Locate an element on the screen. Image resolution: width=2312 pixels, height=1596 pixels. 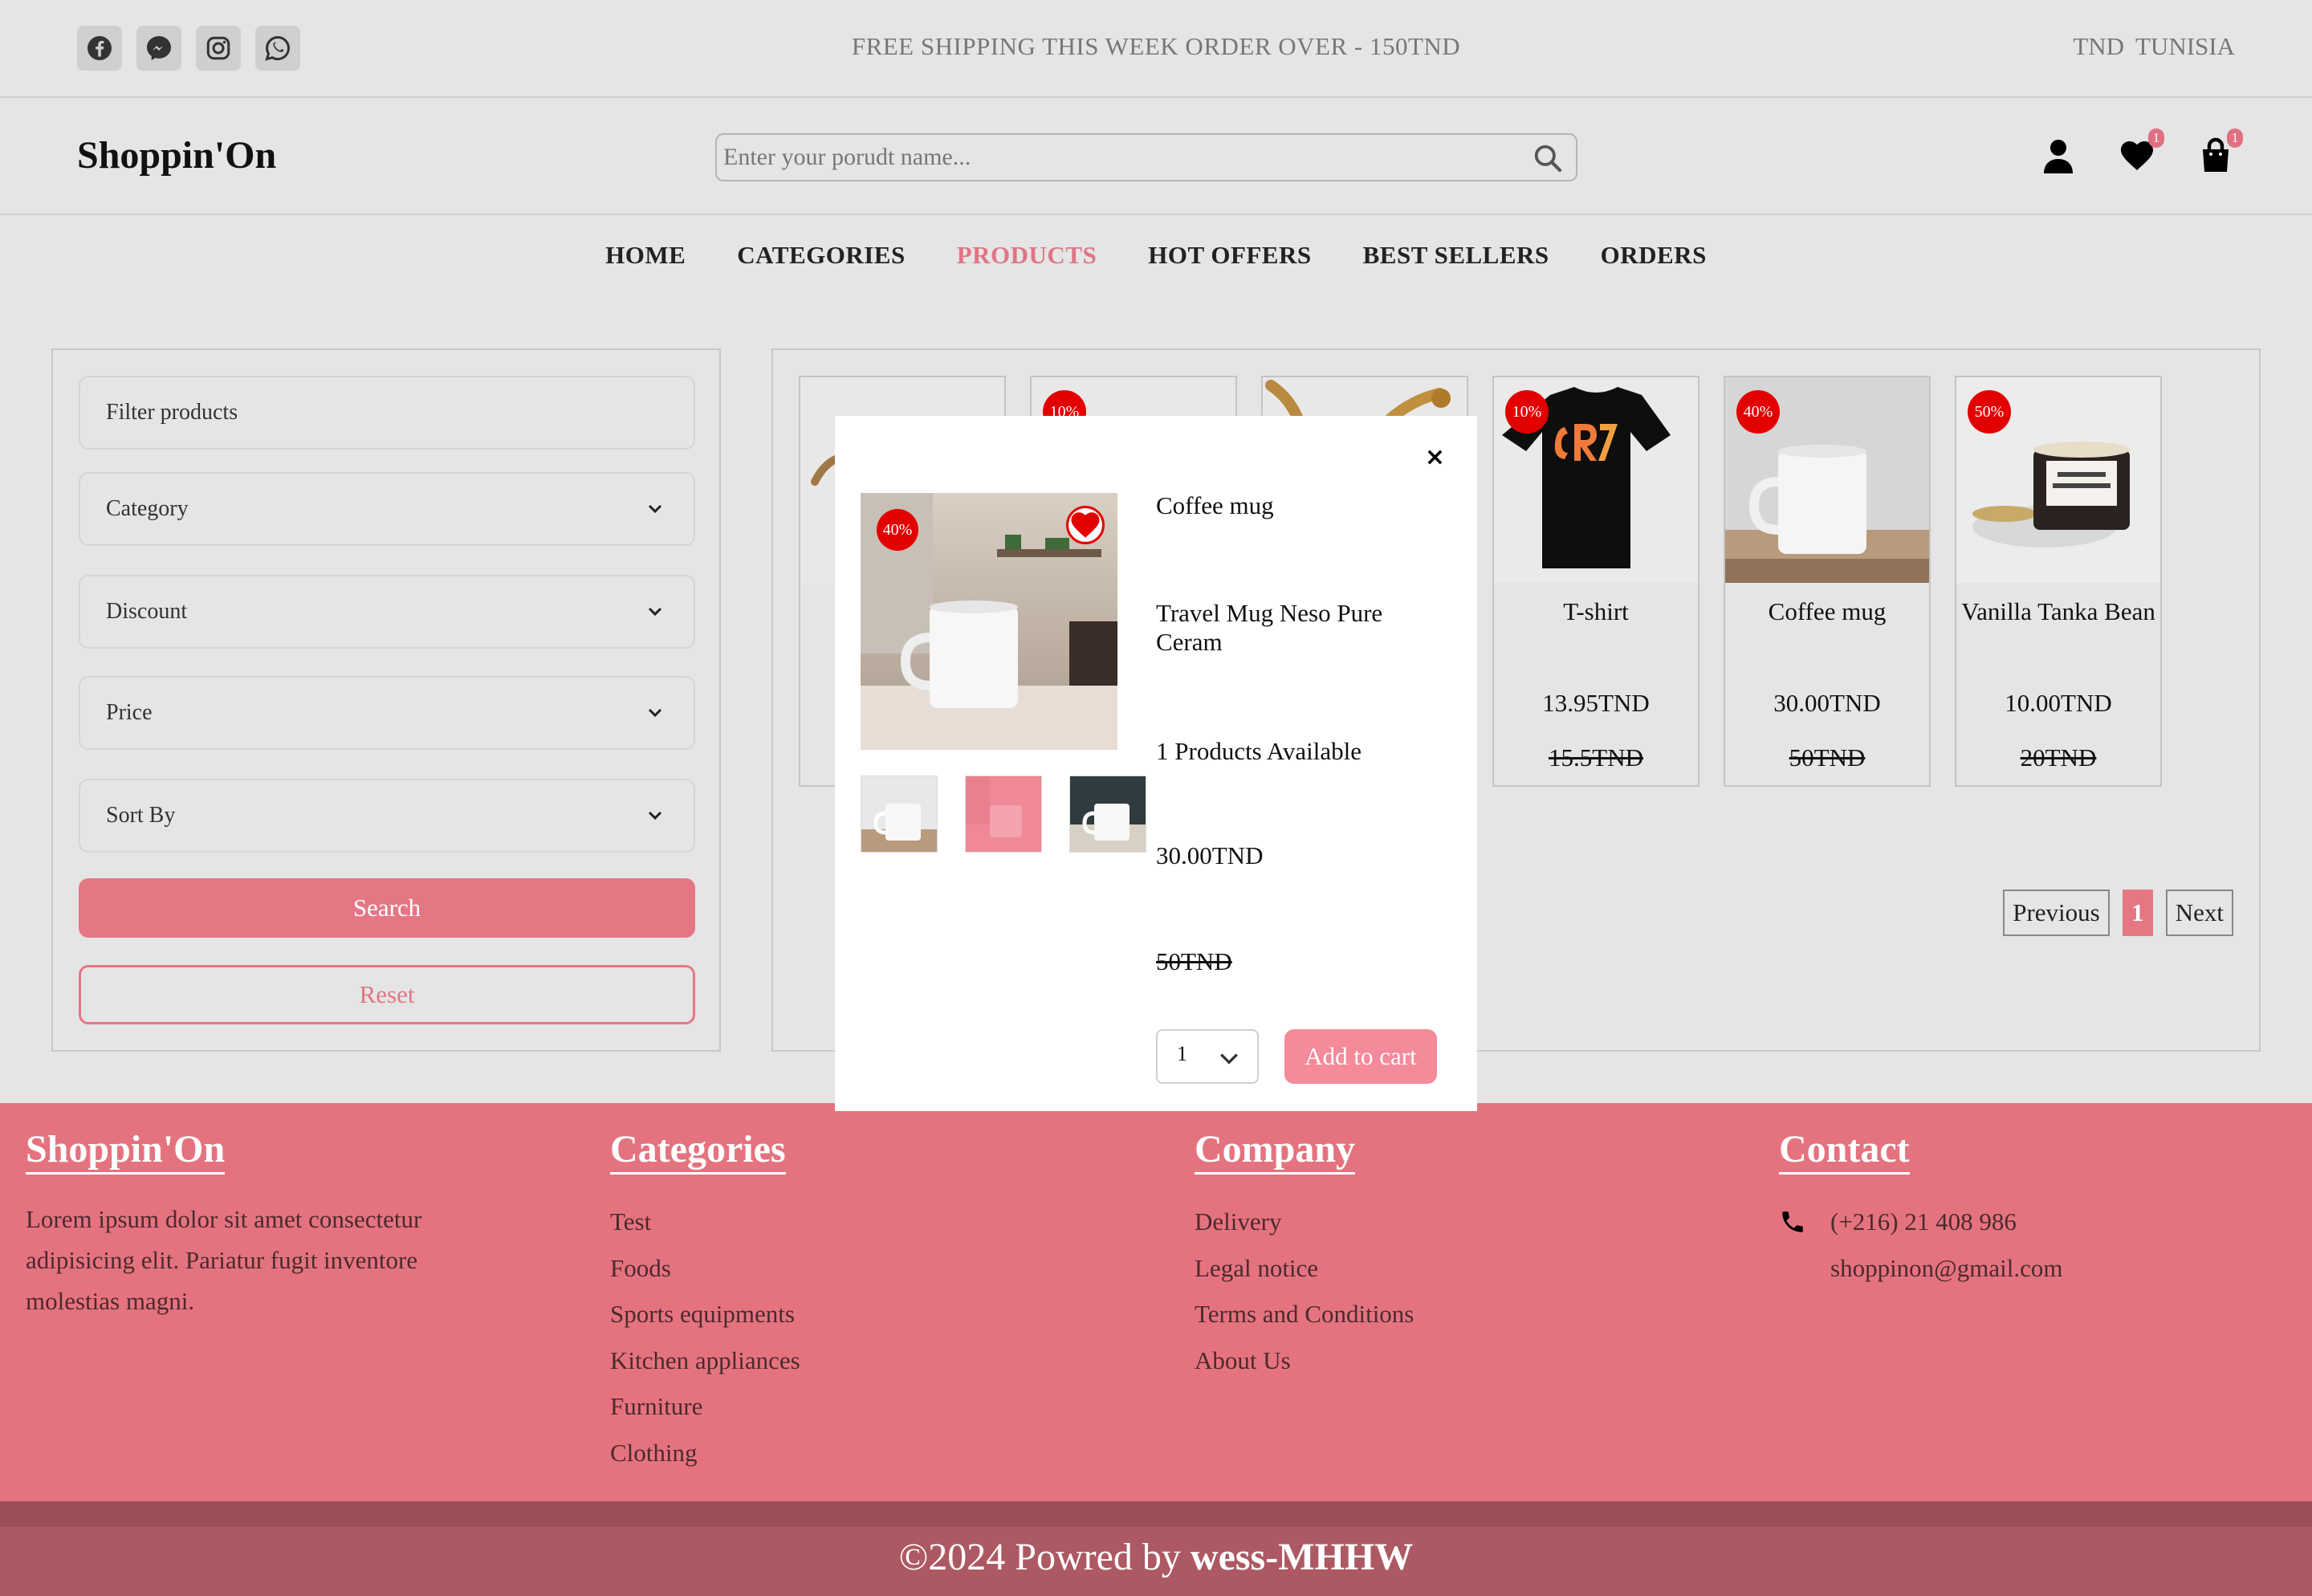
contact-phone: (+216) 21 408 986 is located at coordinates (1920, 1222).